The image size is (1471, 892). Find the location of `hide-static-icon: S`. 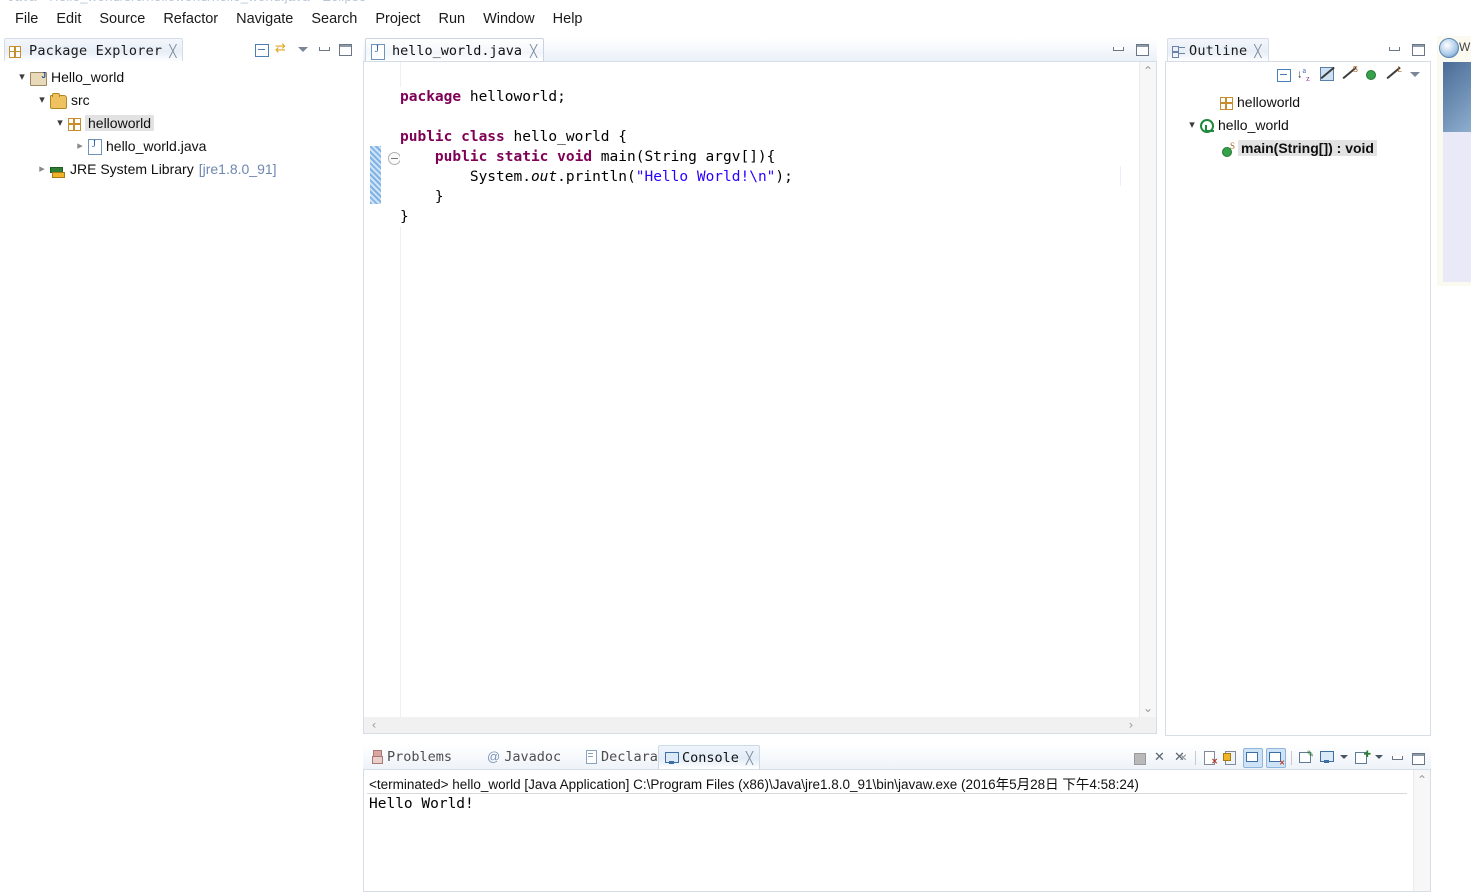

hide-static-icon: S is located at coordinates (1349, 74).